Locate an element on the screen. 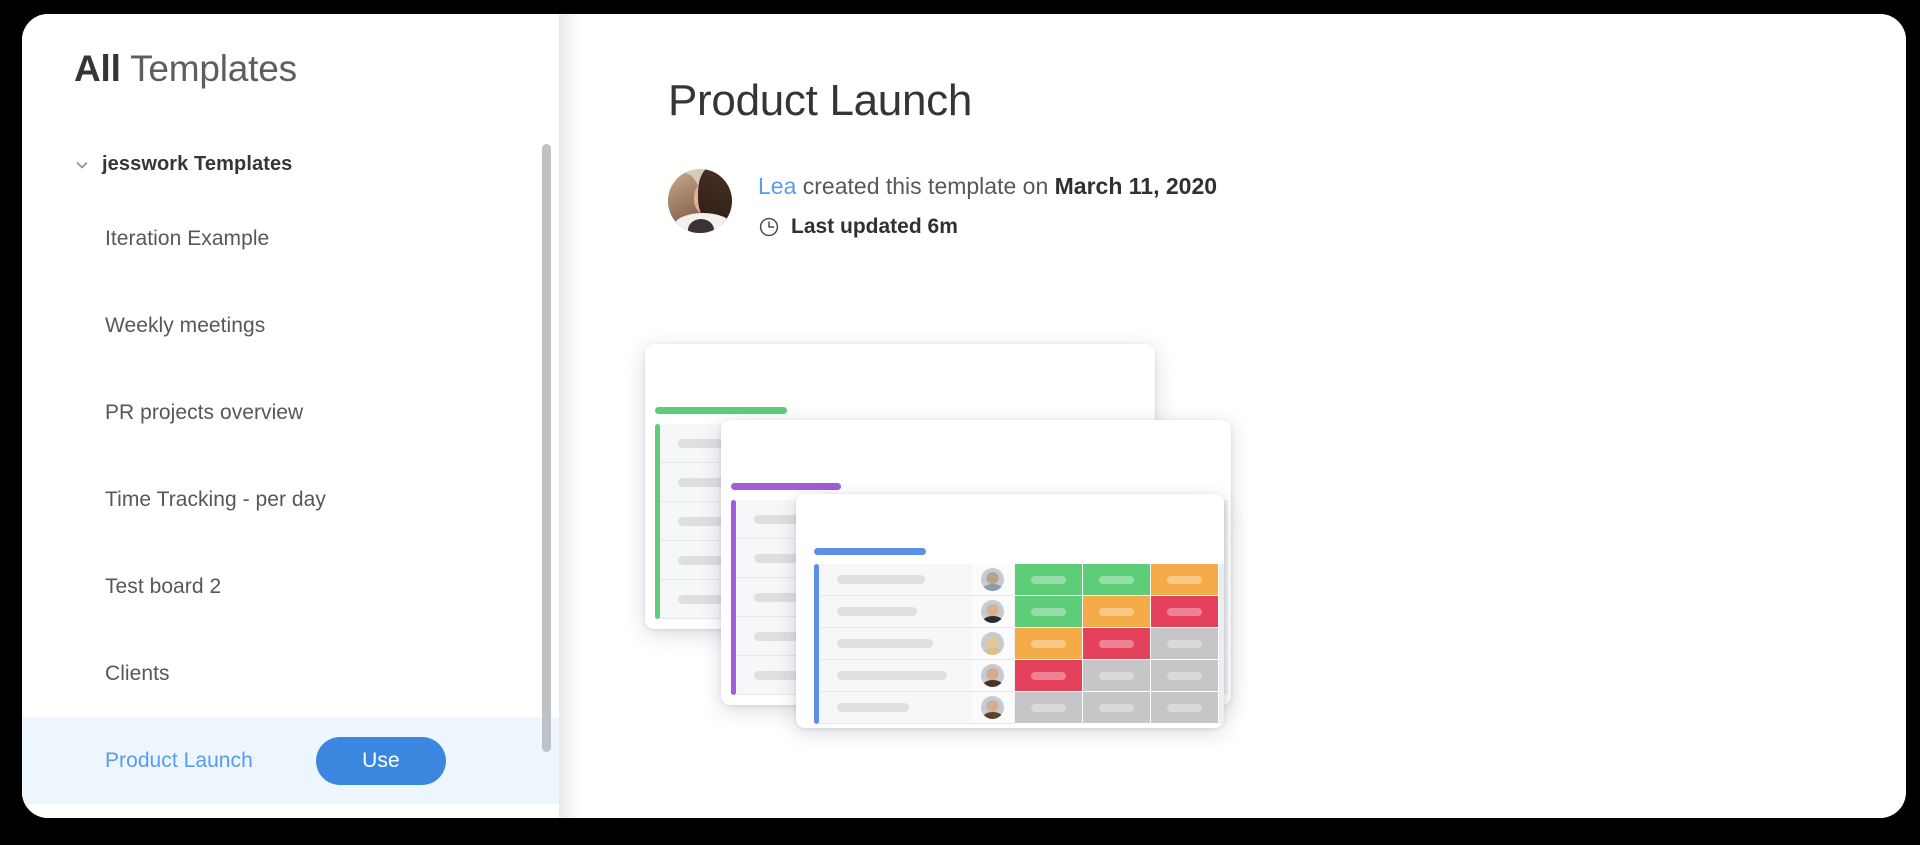 Image resolution: width=1920 pixels, height=845 pixels. template-title: Product Launch is located at coordinates (820, 100).